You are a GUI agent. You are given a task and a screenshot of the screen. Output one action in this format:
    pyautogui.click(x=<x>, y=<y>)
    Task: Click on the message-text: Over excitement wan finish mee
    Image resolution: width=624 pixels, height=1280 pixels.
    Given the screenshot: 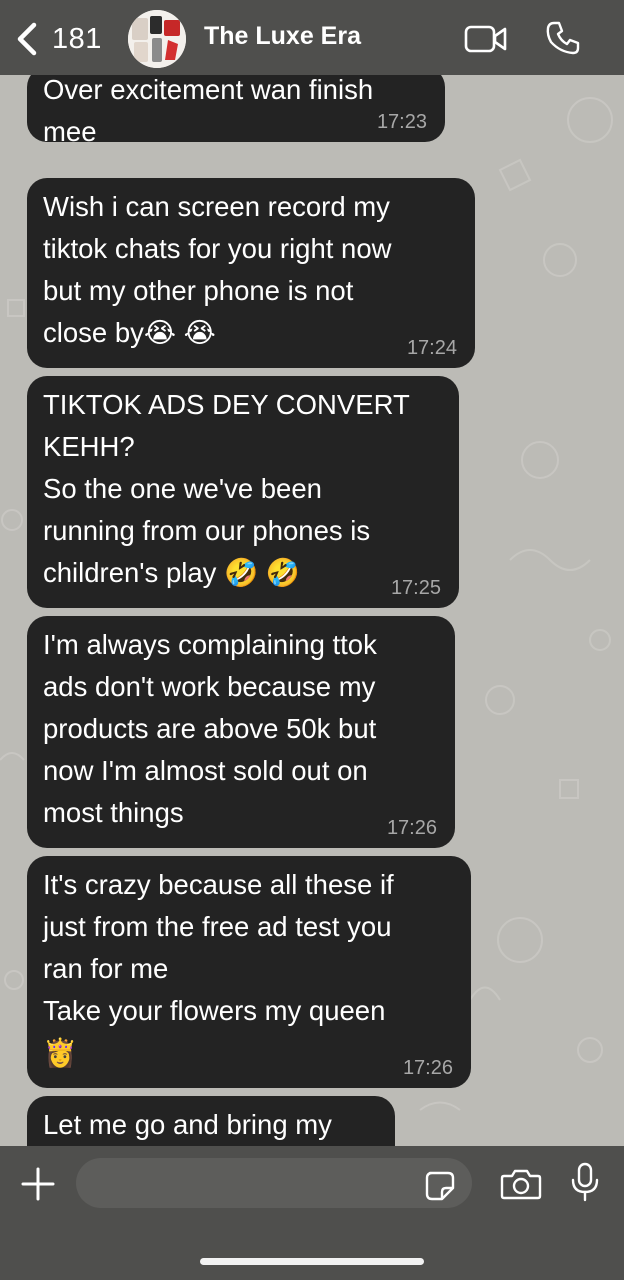 What is the action you would take?
    pyautogui.click(x=208, y=111)
    